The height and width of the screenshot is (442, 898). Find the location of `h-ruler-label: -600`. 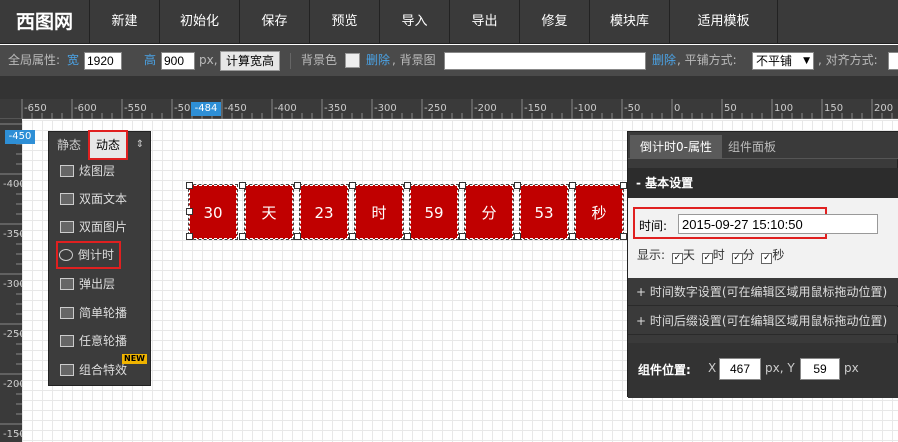

h-ruler-label: -600 is located at coordinates (85, 108).